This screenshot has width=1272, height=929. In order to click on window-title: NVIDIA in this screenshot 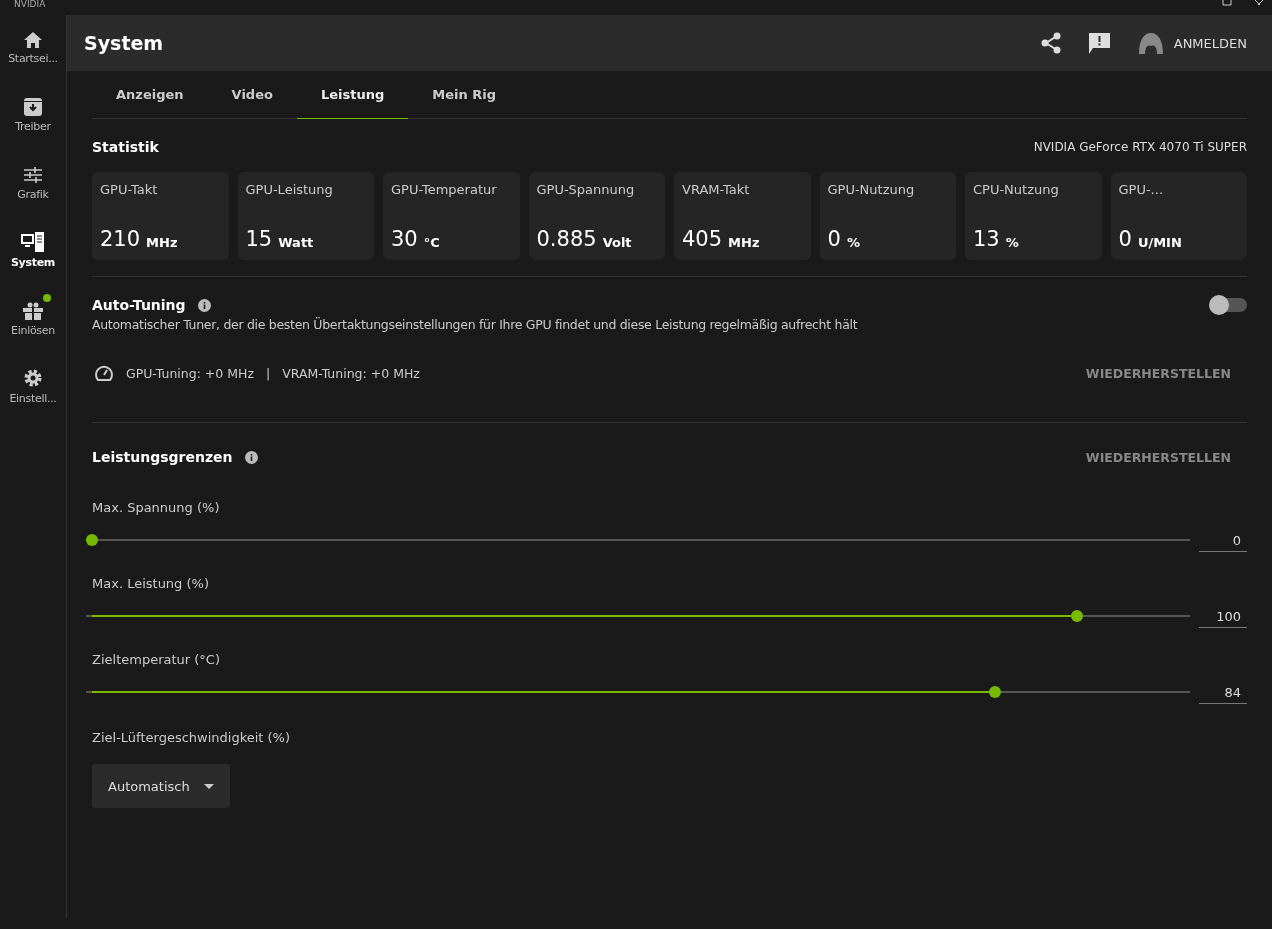, I will do `click(30, 4)`.